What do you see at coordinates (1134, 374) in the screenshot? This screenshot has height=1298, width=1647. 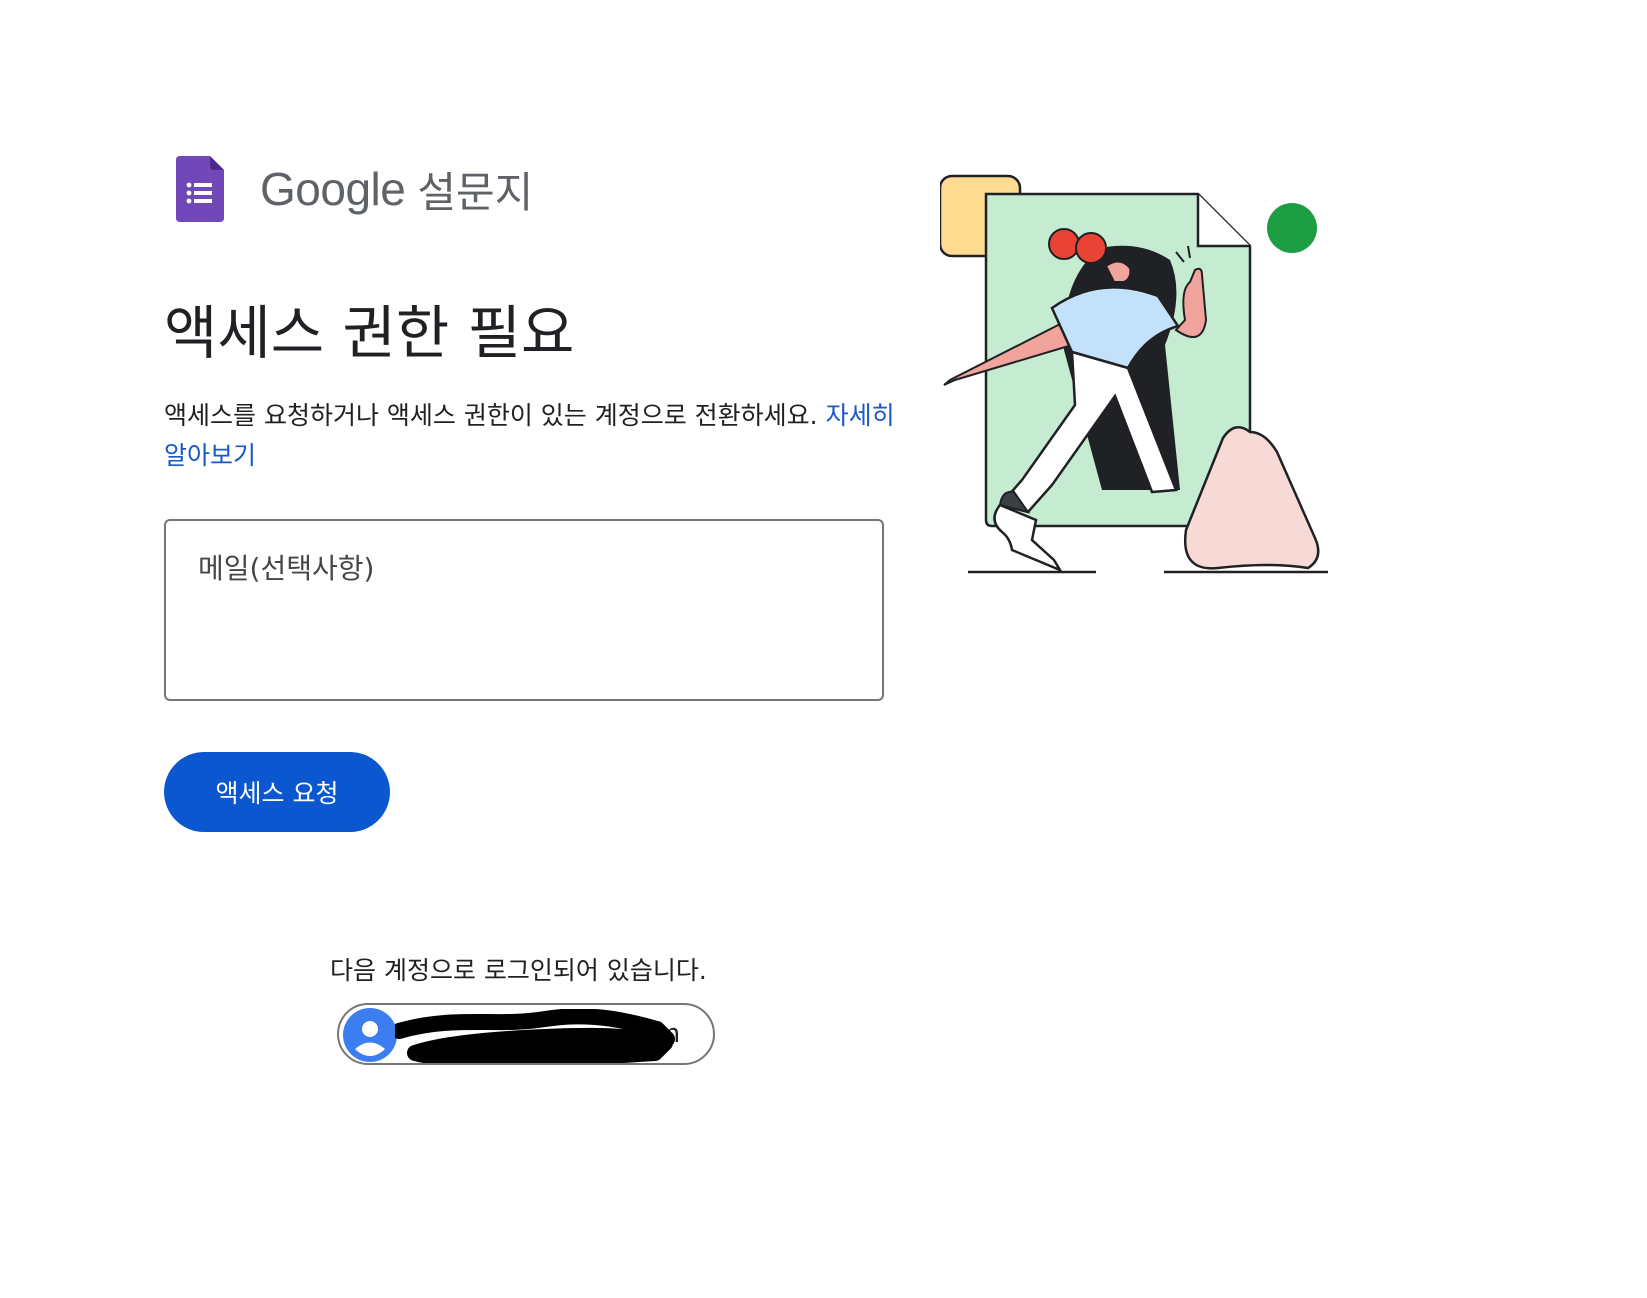 I see `access-illustration` at bounding box center [1134, 374].